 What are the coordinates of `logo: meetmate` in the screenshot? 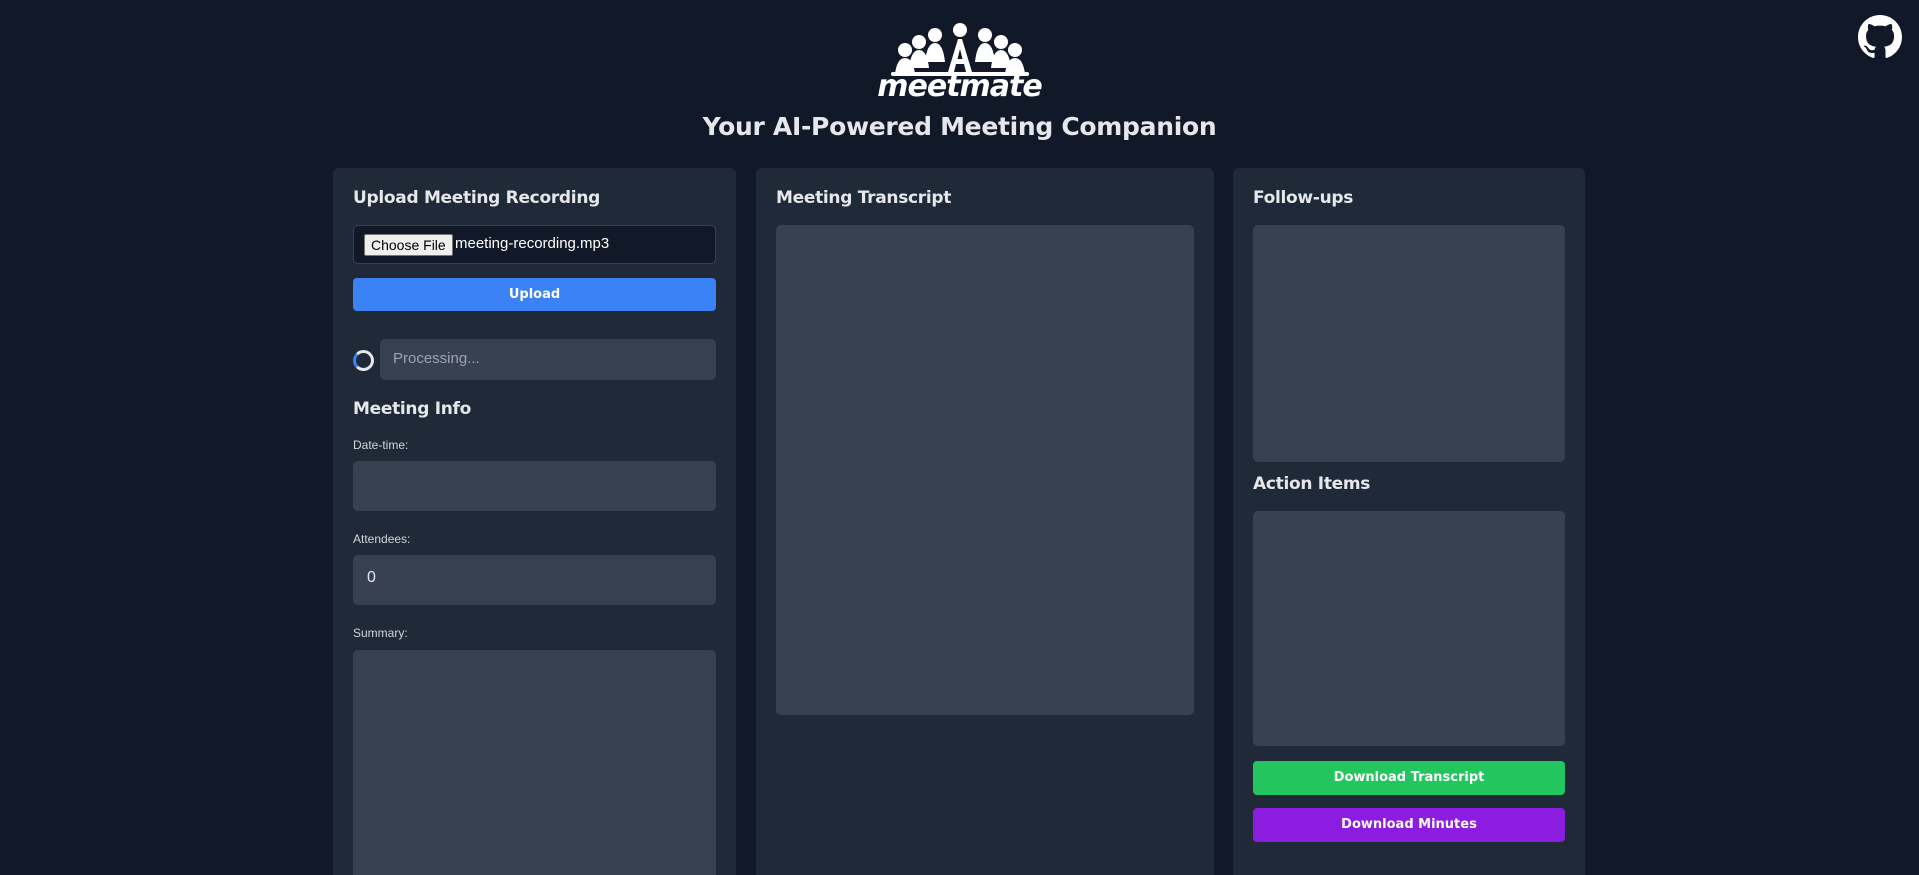 It's located at (960, 62).